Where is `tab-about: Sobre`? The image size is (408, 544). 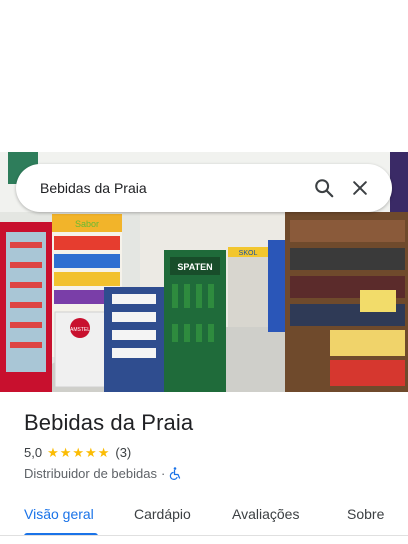 tab-about: Sobre is located at coordinates (365, 514).